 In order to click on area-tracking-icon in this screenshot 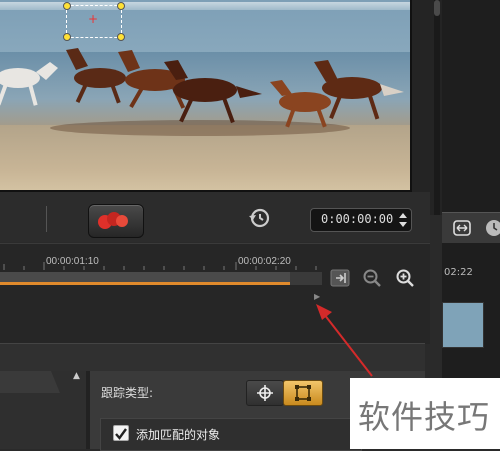, I will do `click(303, 393)`.